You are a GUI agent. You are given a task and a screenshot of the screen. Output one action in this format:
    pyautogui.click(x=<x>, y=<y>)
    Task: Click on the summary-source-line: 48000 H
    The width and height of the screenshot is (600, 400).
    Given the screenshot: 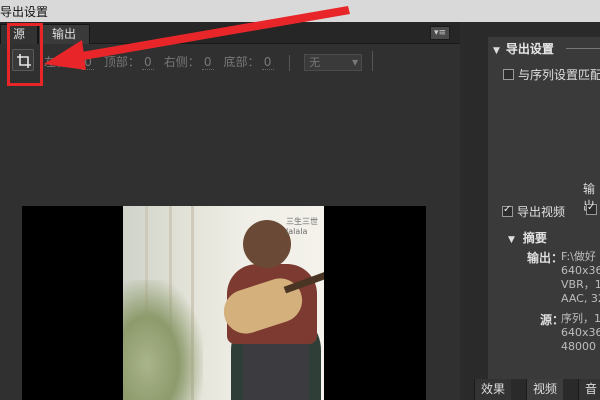 What is the action you would take?
    pyautogui.click(x=580, y=346)
    